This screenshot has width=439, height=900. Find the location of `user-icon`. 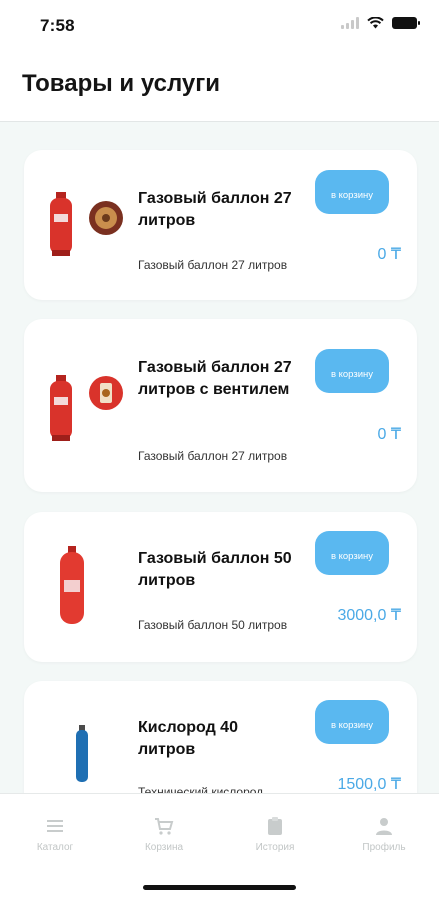

user-icon is located at coordinates (384, 826).